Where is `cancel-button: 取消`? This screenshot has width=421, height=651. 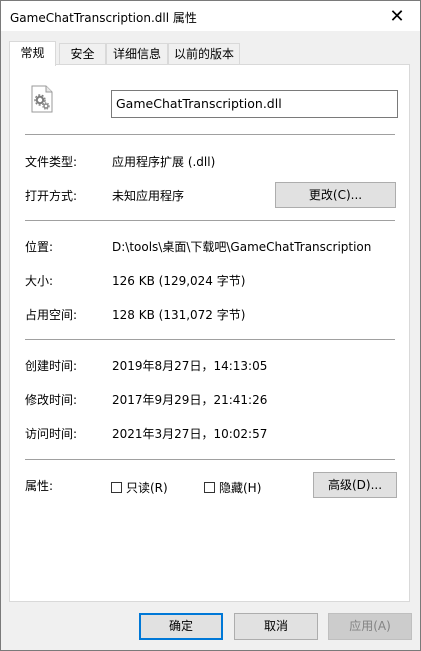 cancel-button: 取消 is located at coordinates (276, 626).